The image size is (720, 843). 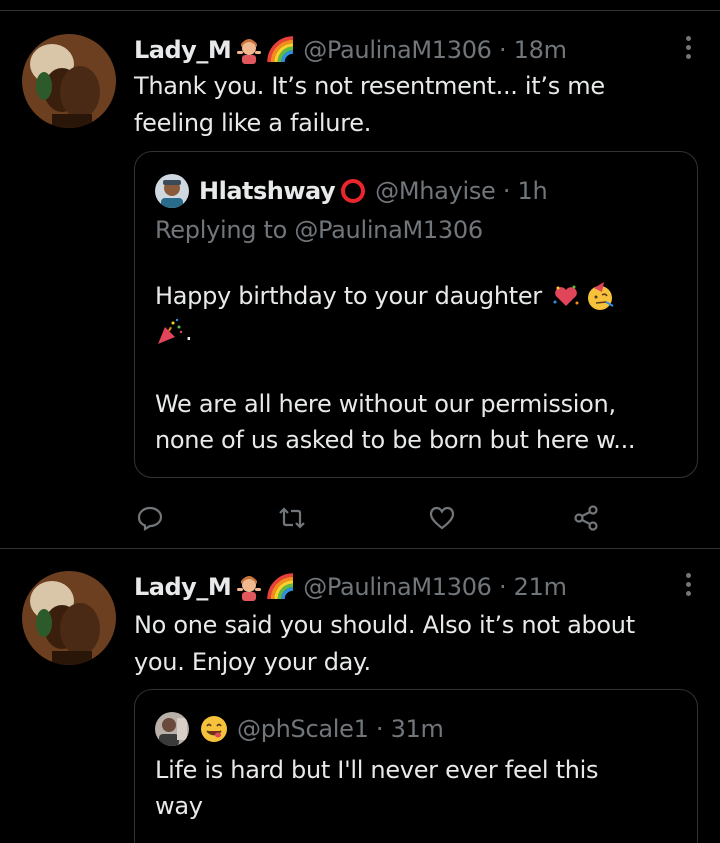 What do you see at coordinates (435, 587) in the screenshot?
I see `handle-time: @PaulinaM1306 · 21m` at bounding box center [435, 587].